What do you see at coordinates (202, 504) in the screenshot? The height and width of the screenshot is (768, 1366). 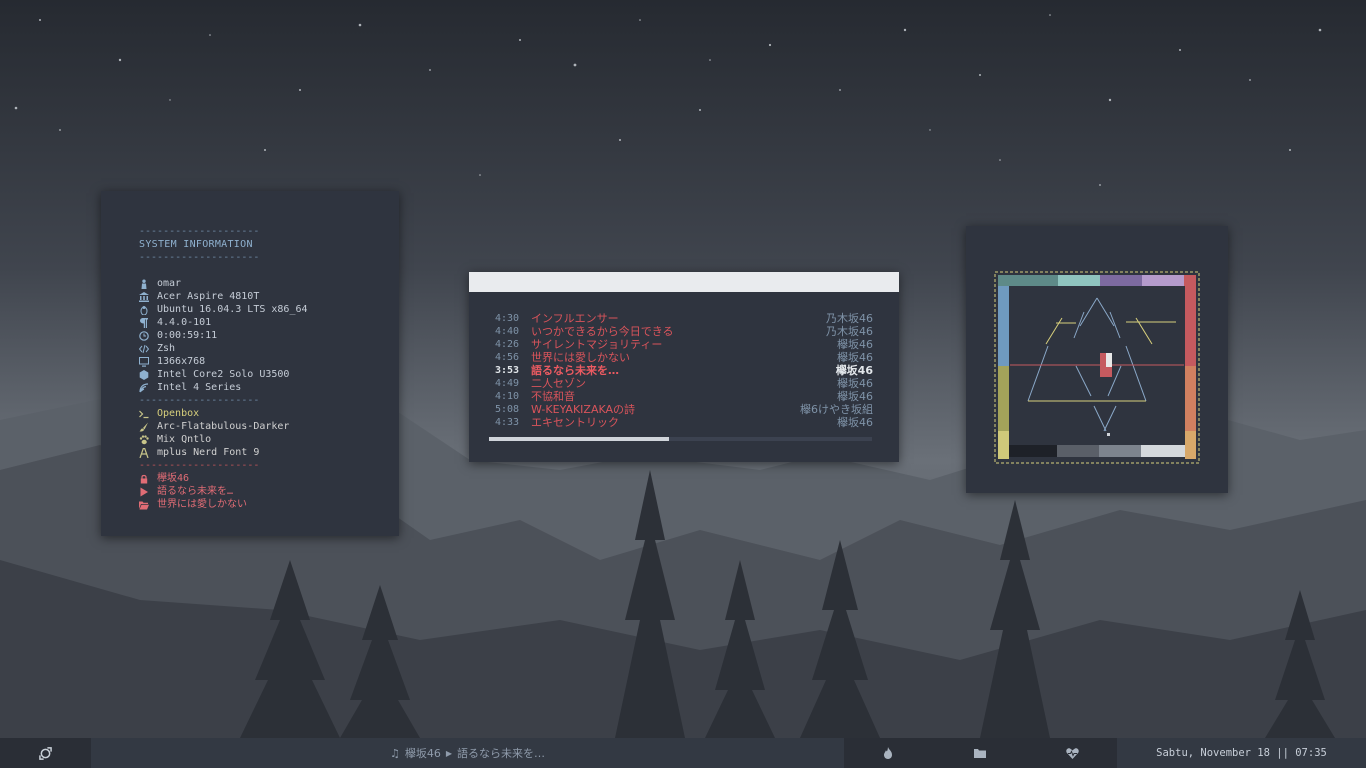 I see `info-value: 世界には愛しかない` at bounding box center [202, 504].